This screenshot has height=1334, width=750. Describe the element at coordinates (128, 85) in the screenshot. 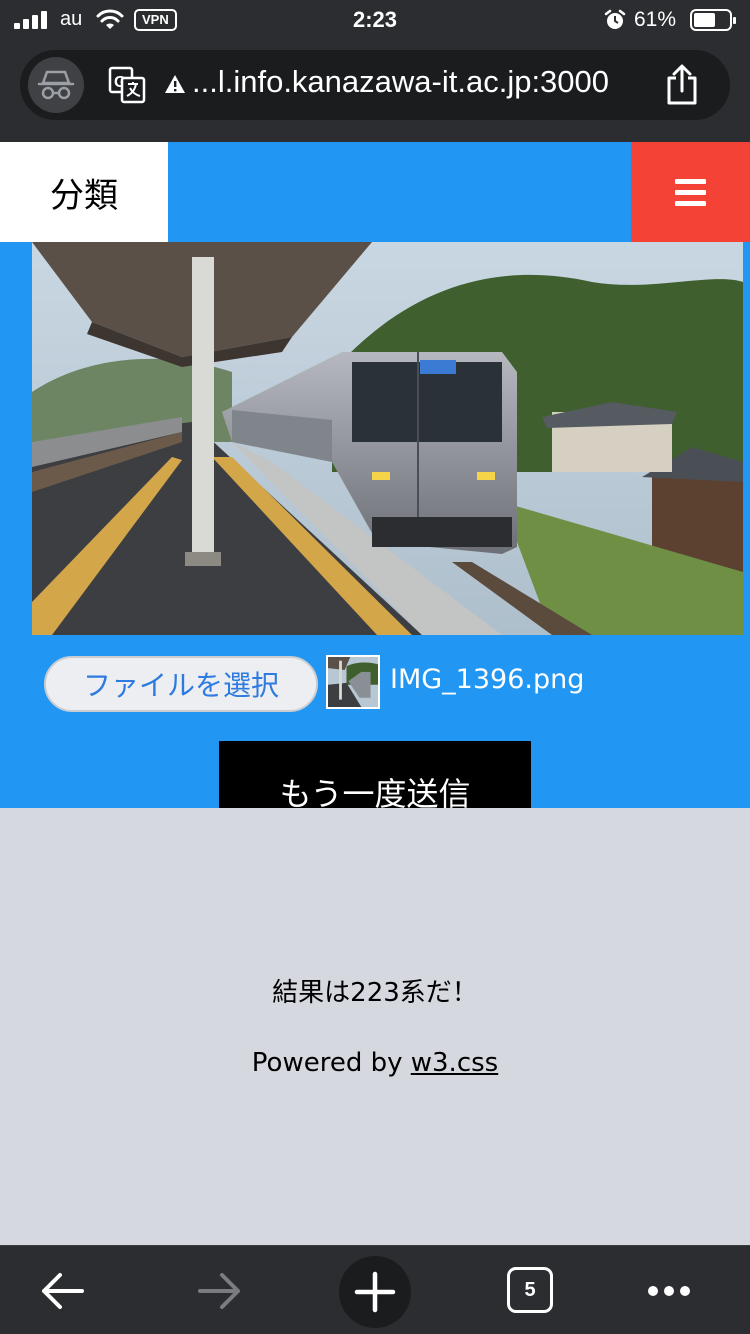

I see `translate-icon: G` at that location.